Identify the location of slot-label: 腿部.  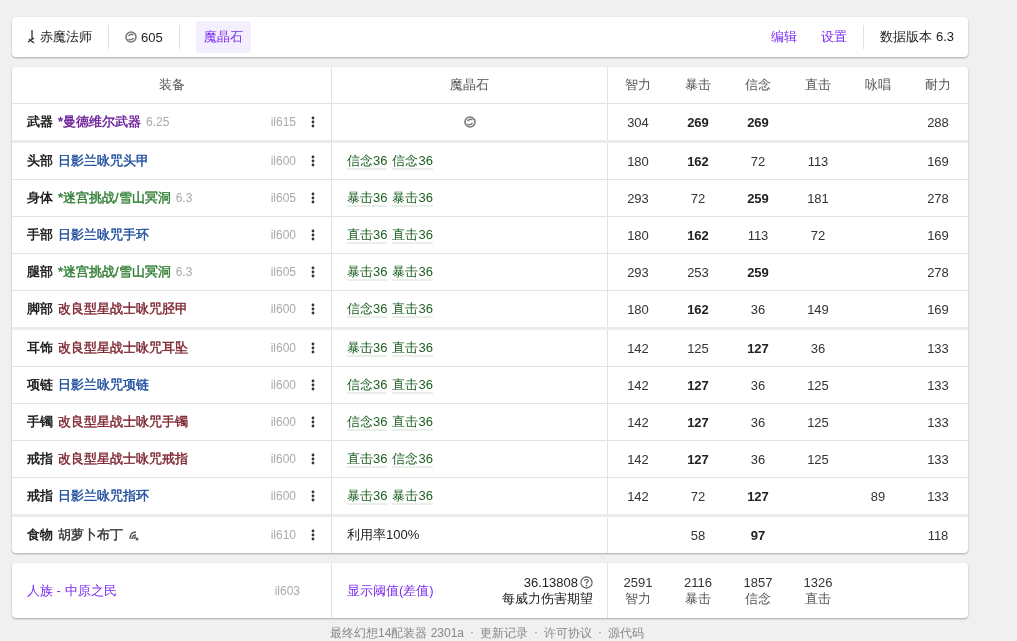
(40, 272).